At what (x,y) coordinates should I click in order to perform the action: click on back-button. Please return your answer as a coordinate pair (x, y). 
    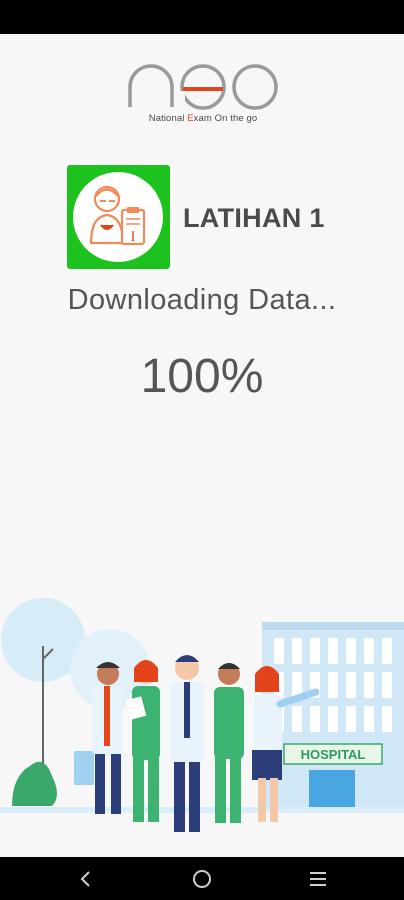
    Looking at the image, I should click on (86, 879).